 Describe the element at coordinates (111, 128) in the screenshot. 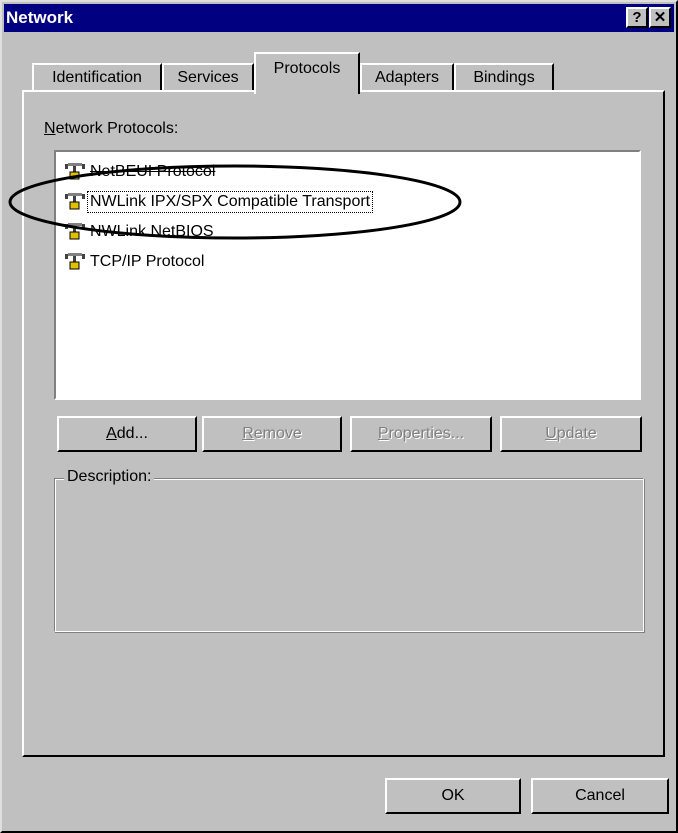

I see `network-protocols-label: Network Protocols:` at that location.